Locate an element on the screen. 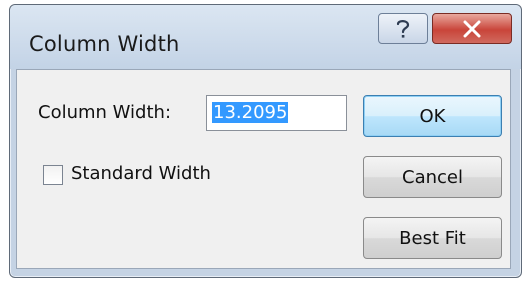 Image resolution: width=527 pixels, height=283 pixels. best-fit-button: Best Fit is located at coordinates (432, 238).